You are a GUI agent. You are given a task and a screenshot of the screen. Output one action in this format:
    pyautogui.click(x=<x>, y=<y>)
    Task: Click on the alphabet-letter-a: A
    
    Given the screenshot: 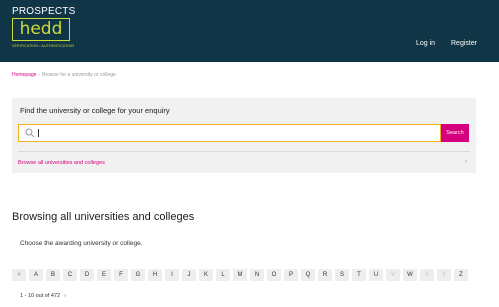 What is the action you would take?
    pyautogui.click(x=36, y=275)
    